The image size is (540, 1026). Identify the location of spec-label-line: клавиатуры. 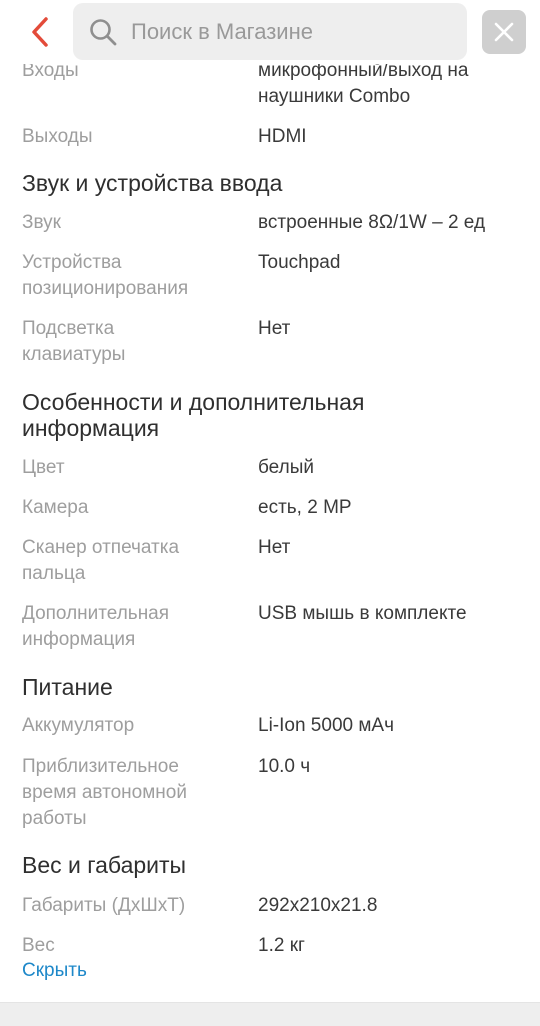
(74, 354).